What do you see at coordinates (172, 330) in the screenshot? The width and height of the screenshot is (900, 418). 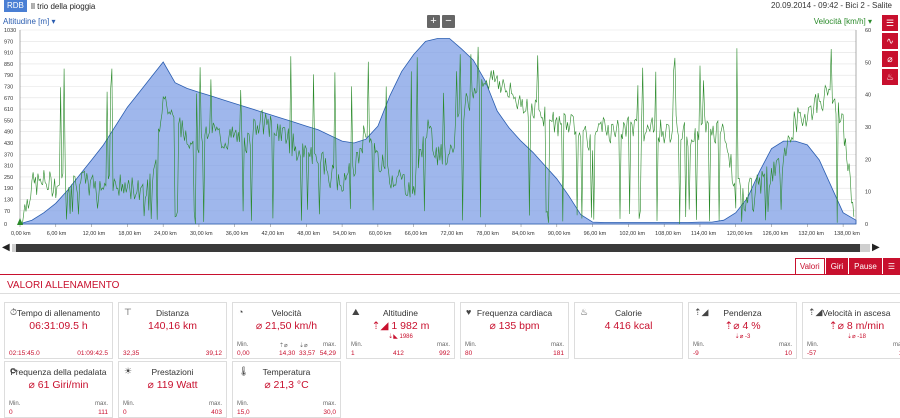 I see `stat-card: ⊤ Distanza 140,16 km 32,35 39,12` at bounding box center [172, 330].